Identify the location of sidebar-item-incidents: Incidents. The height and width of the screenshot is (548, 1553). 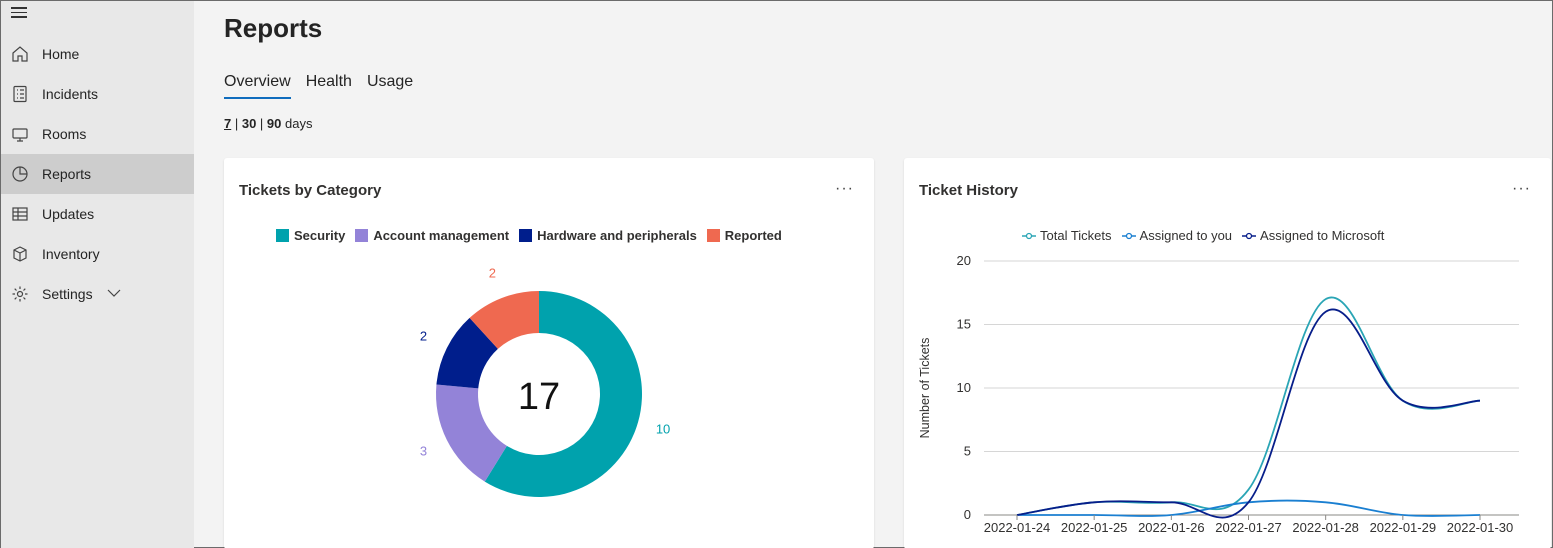
(97, 94).